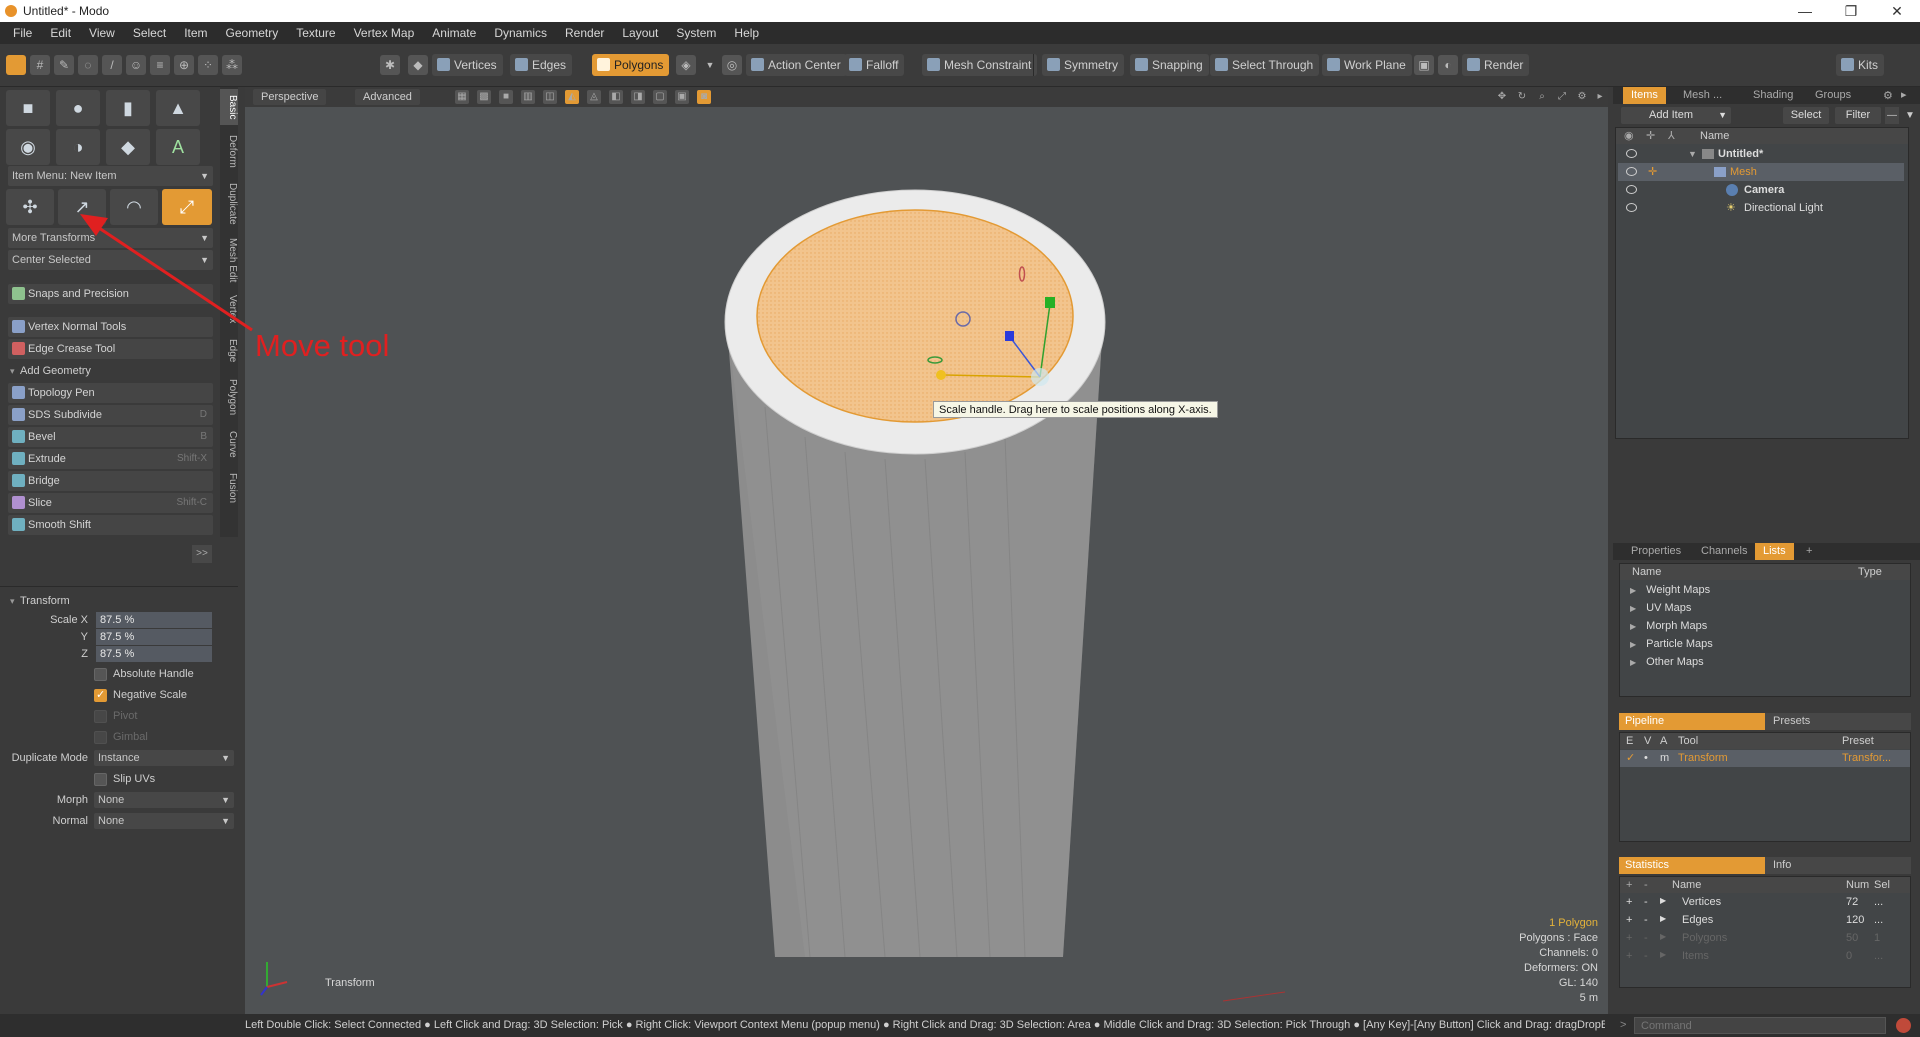  What do you see at coordinates (484, 97) in the screenshot?
I see `shaded-icon: ▩` at bounding box center [484, 97].